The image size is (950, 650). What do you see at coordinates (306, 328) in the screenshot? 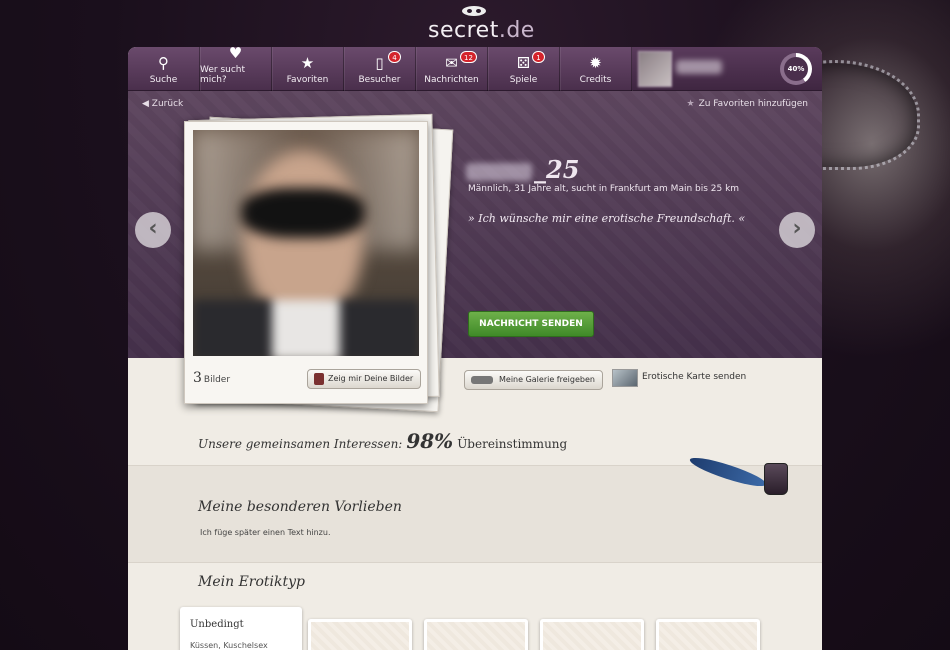
I see `photo-suit` at bounding box center [306, 328].